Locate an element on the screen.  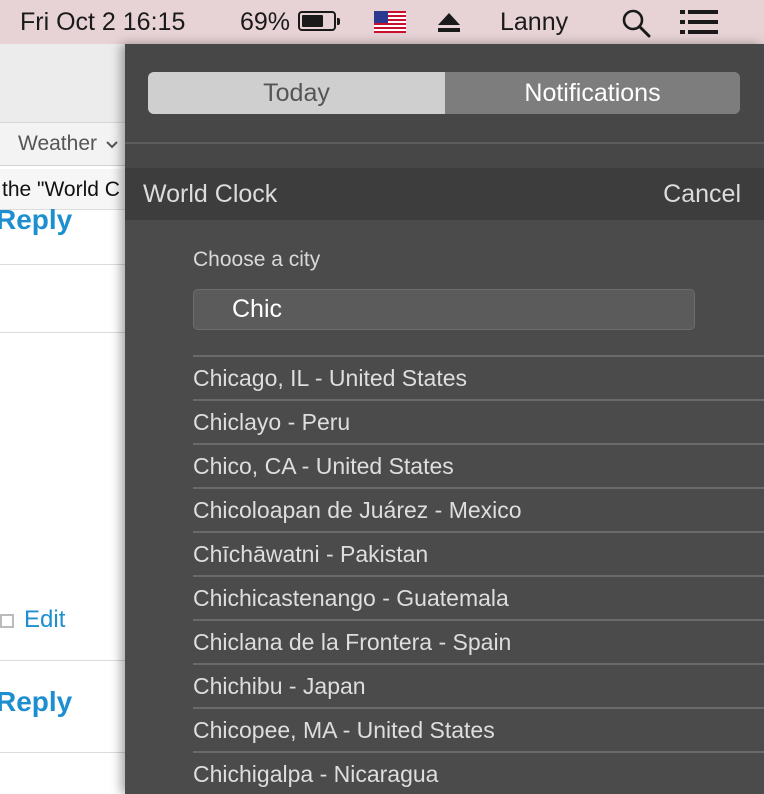
widget-title: World Clock is located at coordinates (210, 194).